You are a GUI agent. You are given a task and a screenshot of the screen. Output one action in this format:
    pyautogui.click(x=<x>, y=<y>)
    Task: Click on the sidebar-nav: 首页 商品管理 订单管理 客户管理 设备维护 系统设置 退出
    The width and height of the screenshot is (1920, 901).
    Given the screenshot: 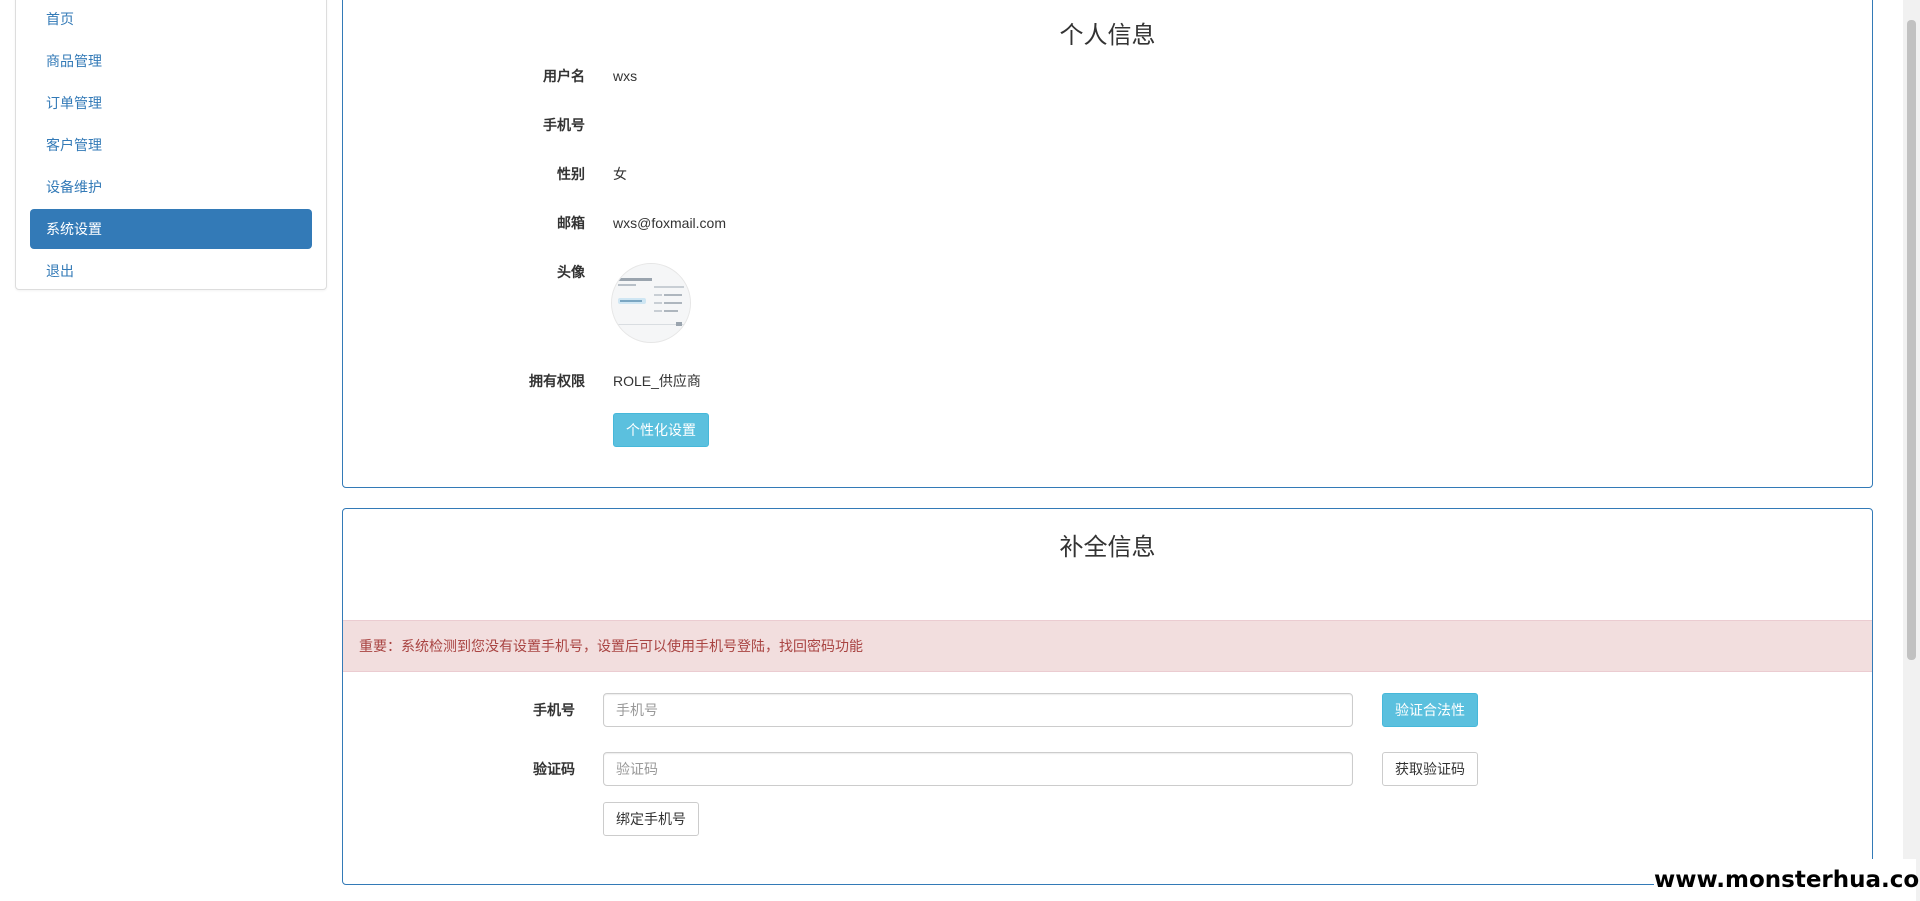 What is the action you would take?
    pyautogui.click(x=171, y=145)
    